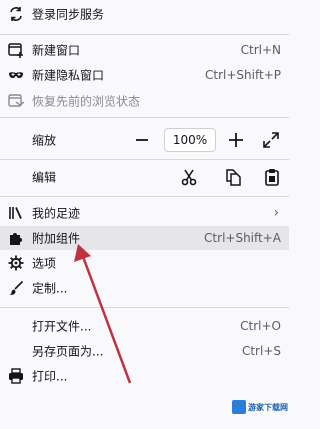 The image size is (320, 429). What do you see at coordinates (56, 50) in the screenshot?
I see `new-window-label: 新建窗口` at bounding box center [56, 50].